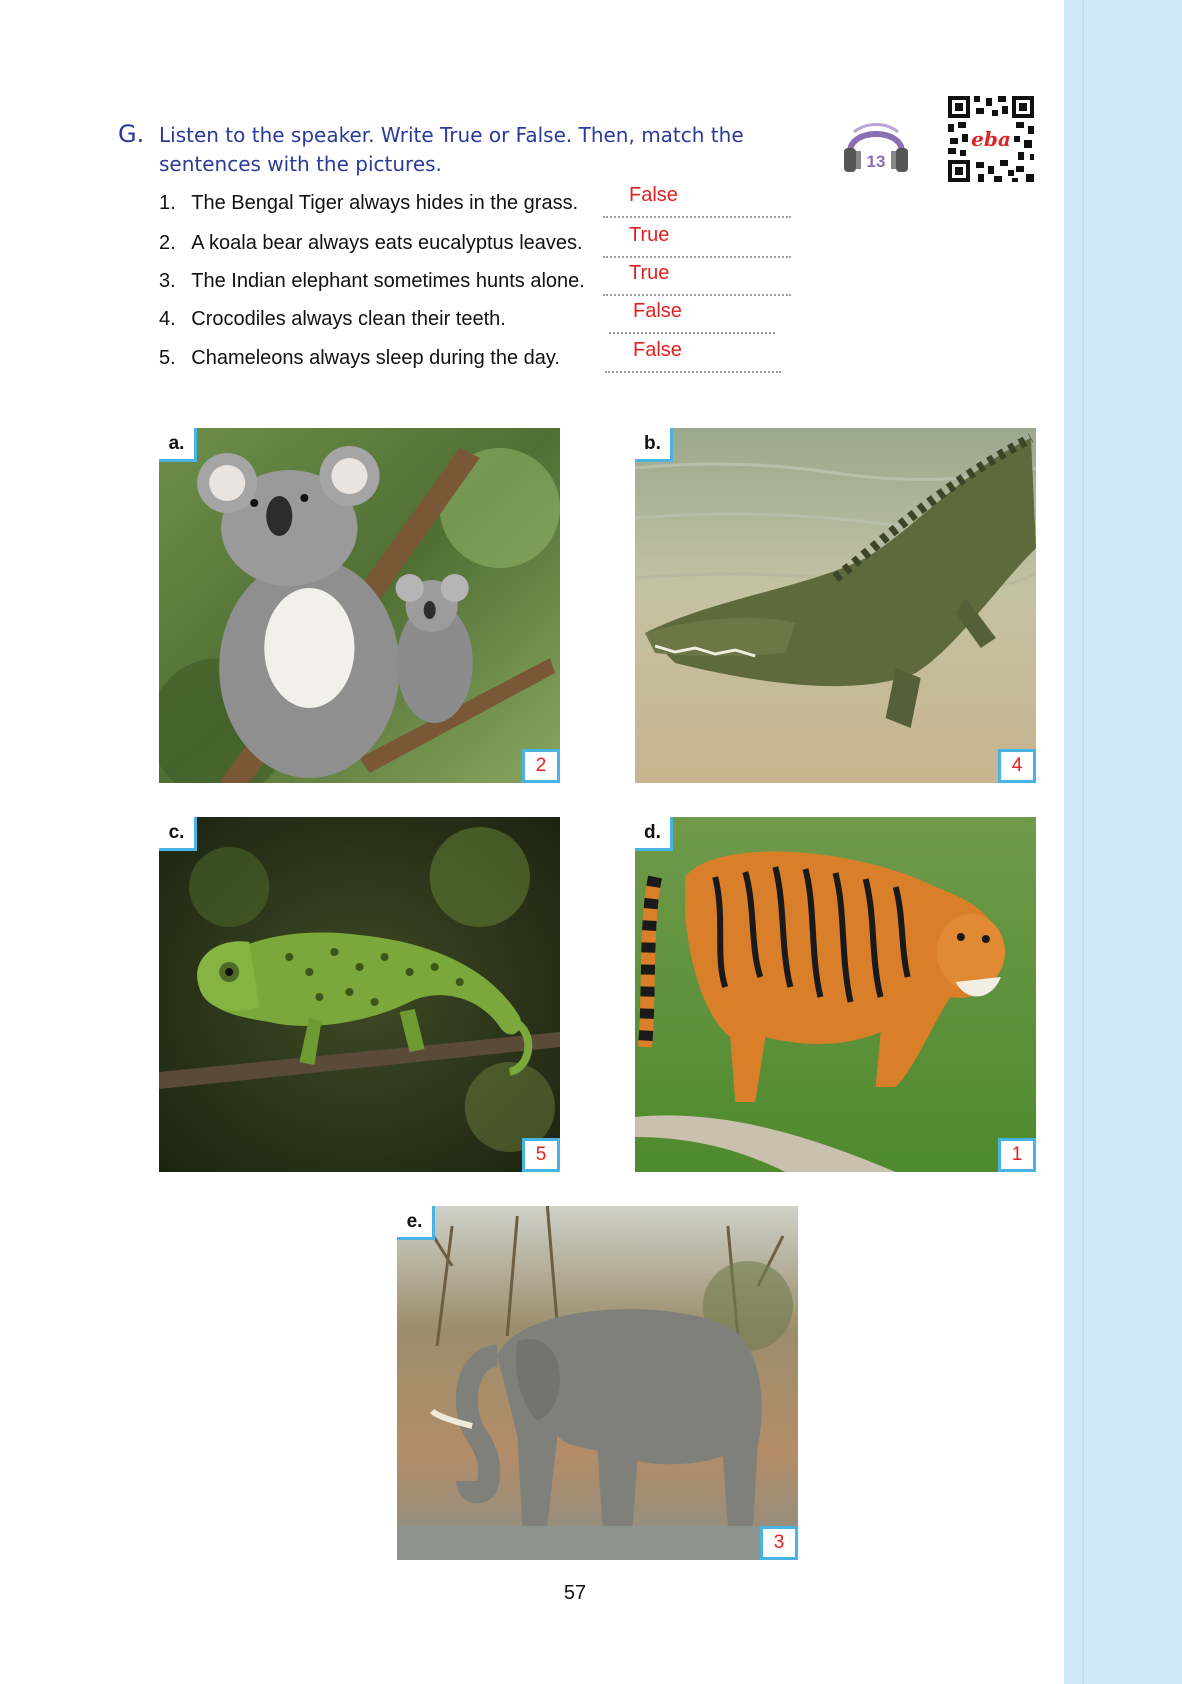 Image resolution: width=1182 pixels, height=1684 pixels. I want to click on qr-code-icon: eba, so click(991, 139).